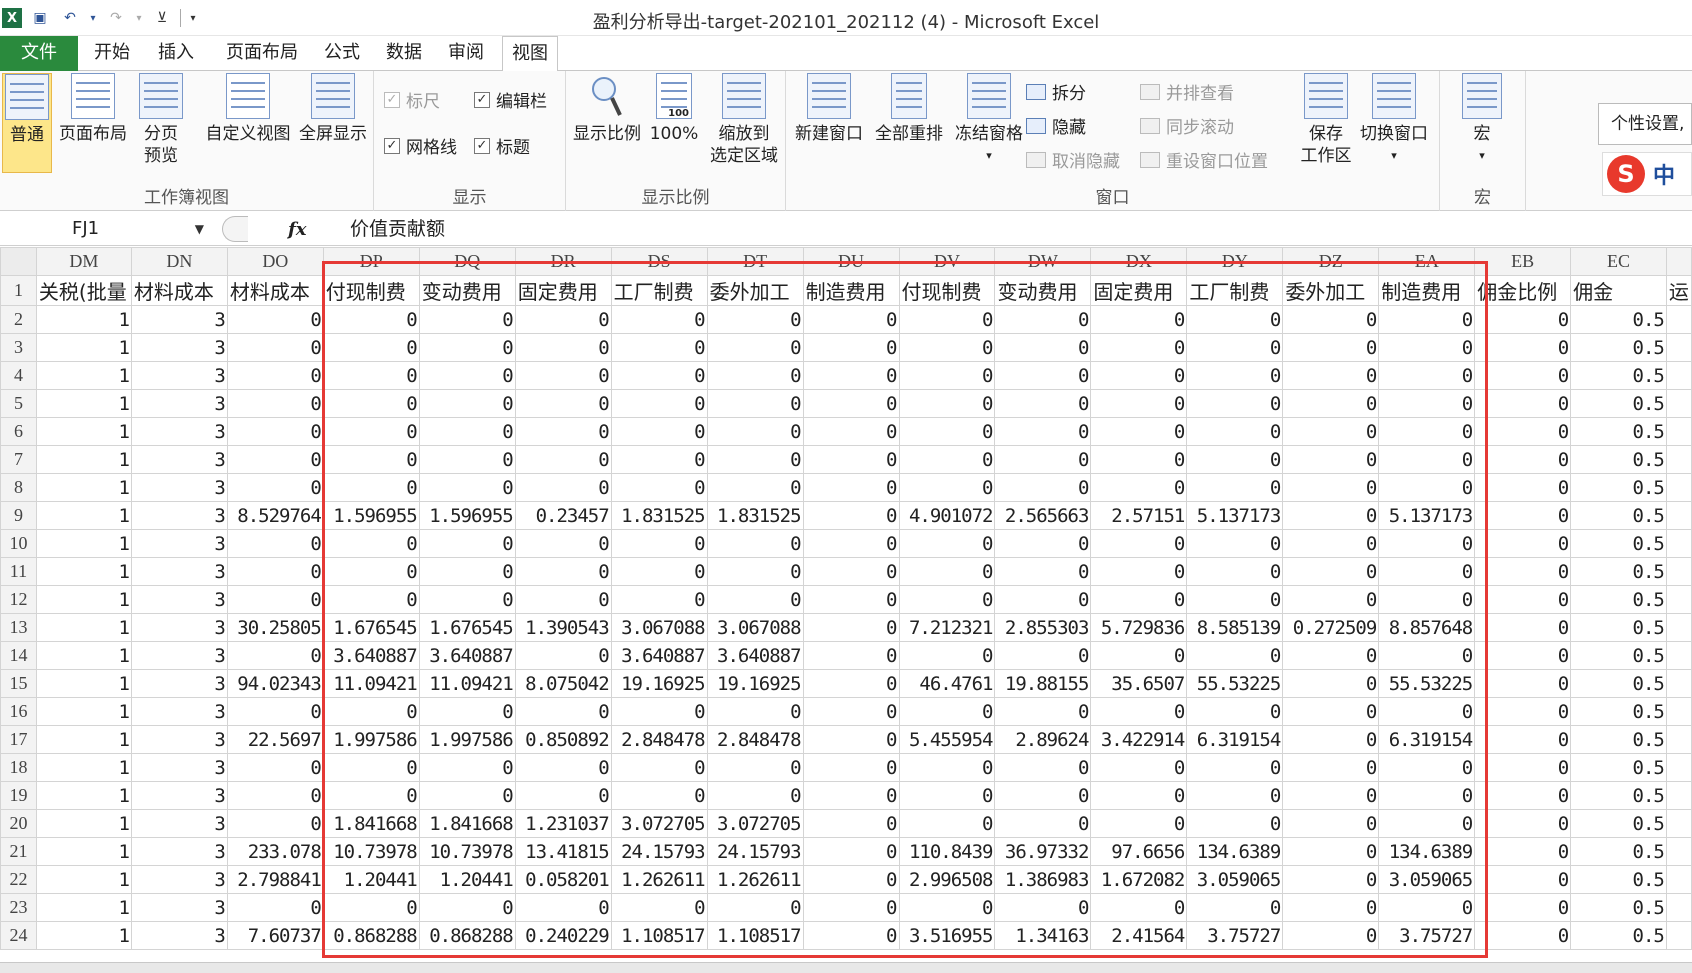  Describe the element at coordinates (397, 229) in the screenshot. I see `formula-input: 价值贡献额` at that location.